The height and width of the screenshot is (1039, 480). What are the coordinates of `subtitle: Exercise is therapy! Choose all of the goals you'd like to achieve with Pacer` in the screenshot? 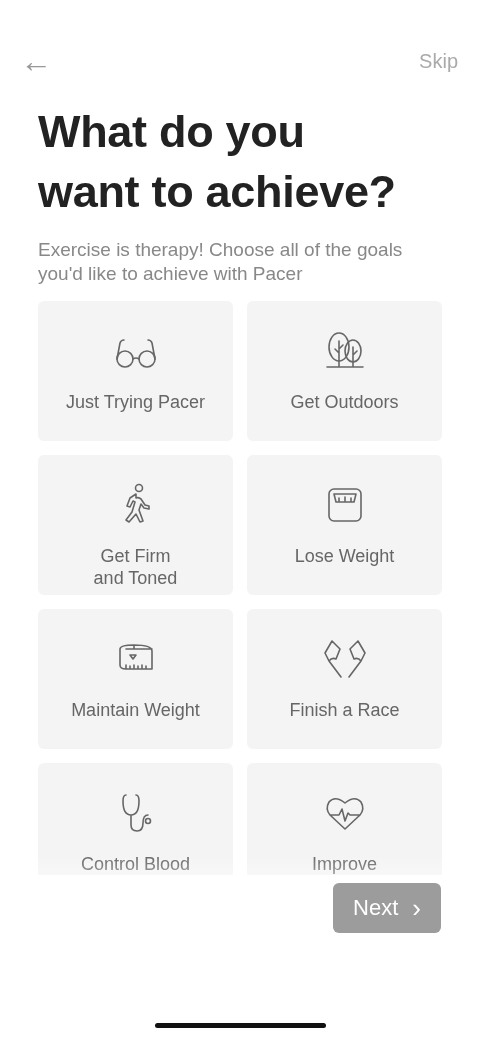 It's located at (221, 262).